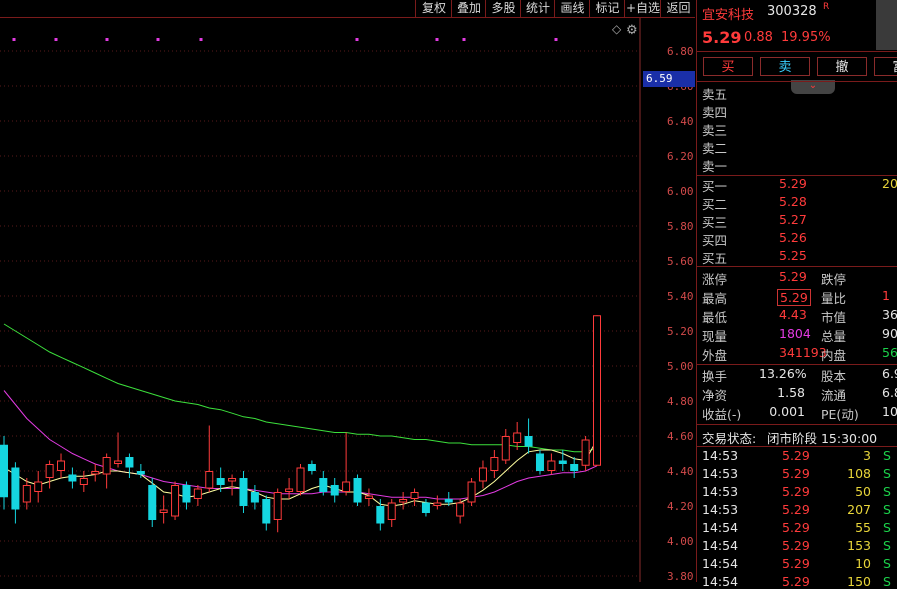 The height and width of the screenshot is (589, 897). Describe the element at coordinates (758, 37) in the screenshot. I see `price-change: 0.88` at that location.